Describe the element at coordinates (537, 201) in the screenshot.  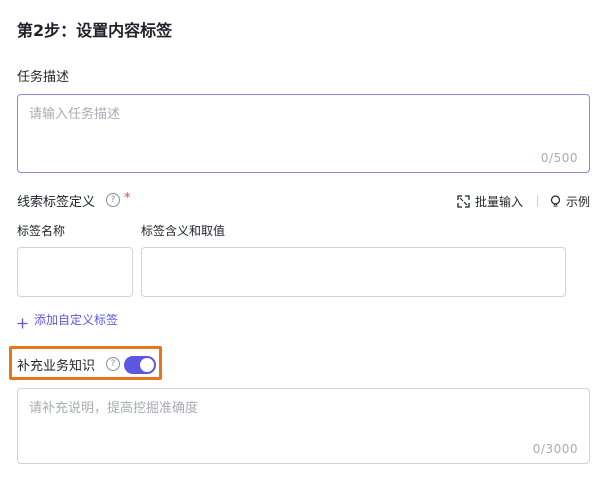
I see `action-divider` at that location.